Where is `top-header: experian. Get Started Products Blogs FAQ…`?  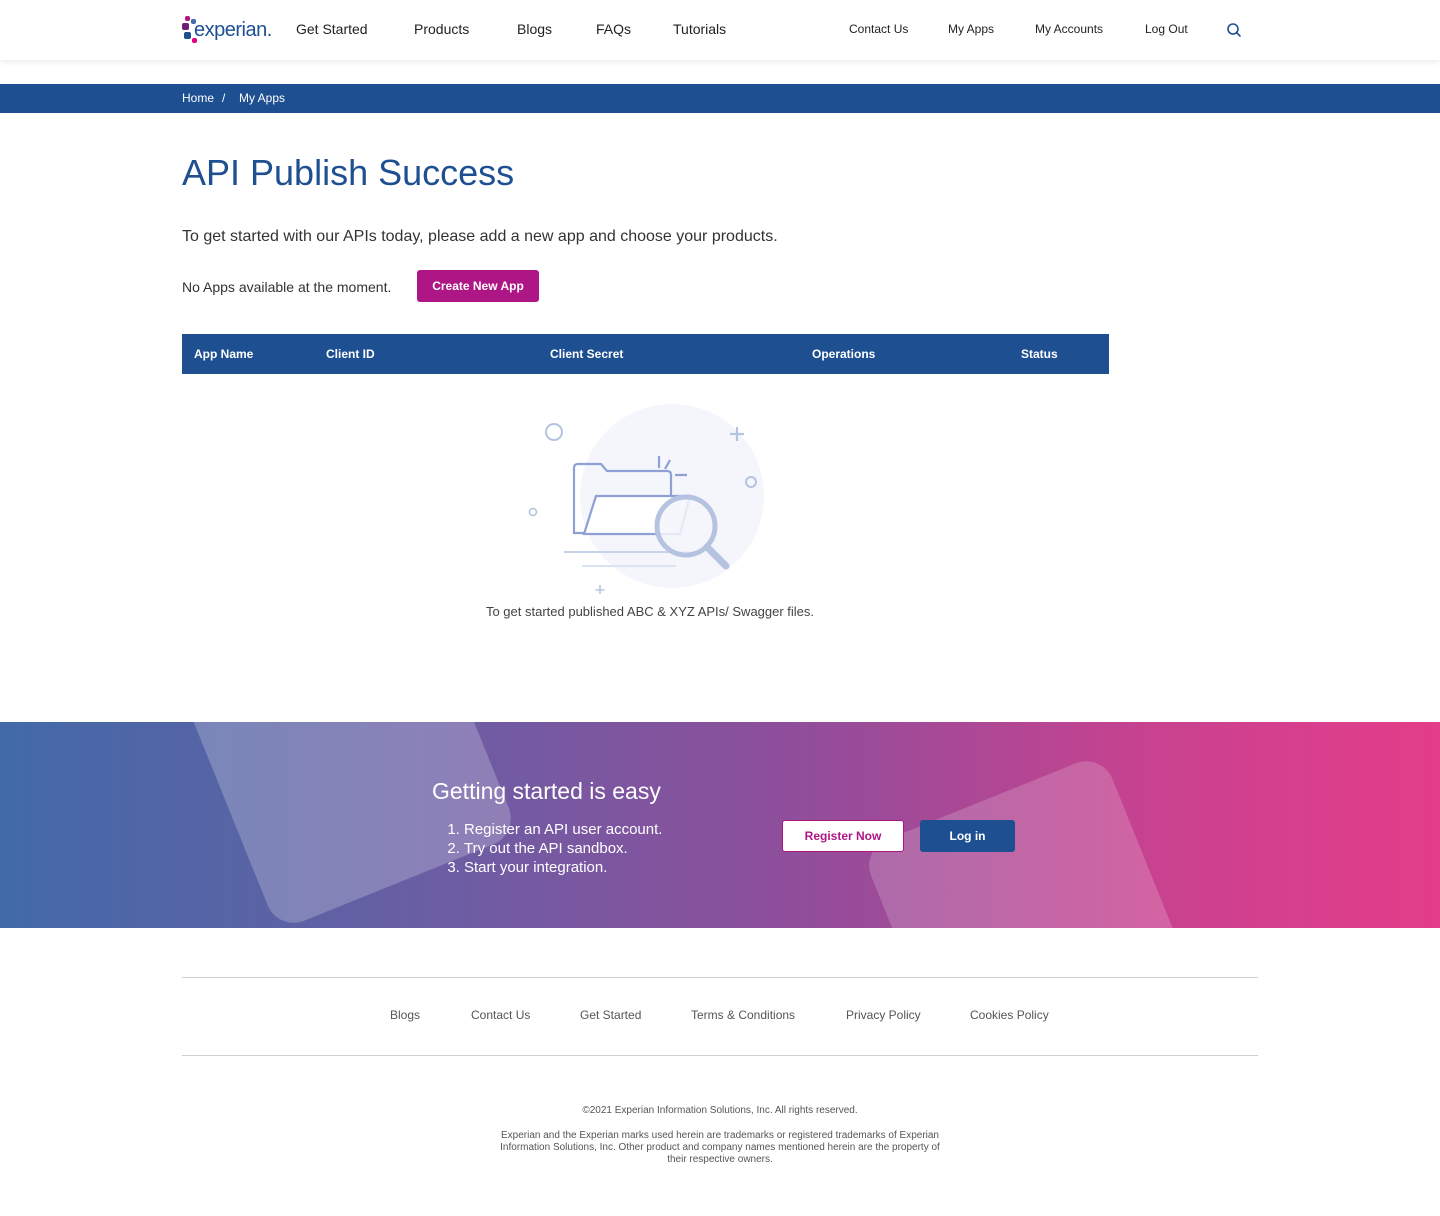 top-header: experian. Get Started Products Blogs FAQ… is located at coordinates (720, 30).